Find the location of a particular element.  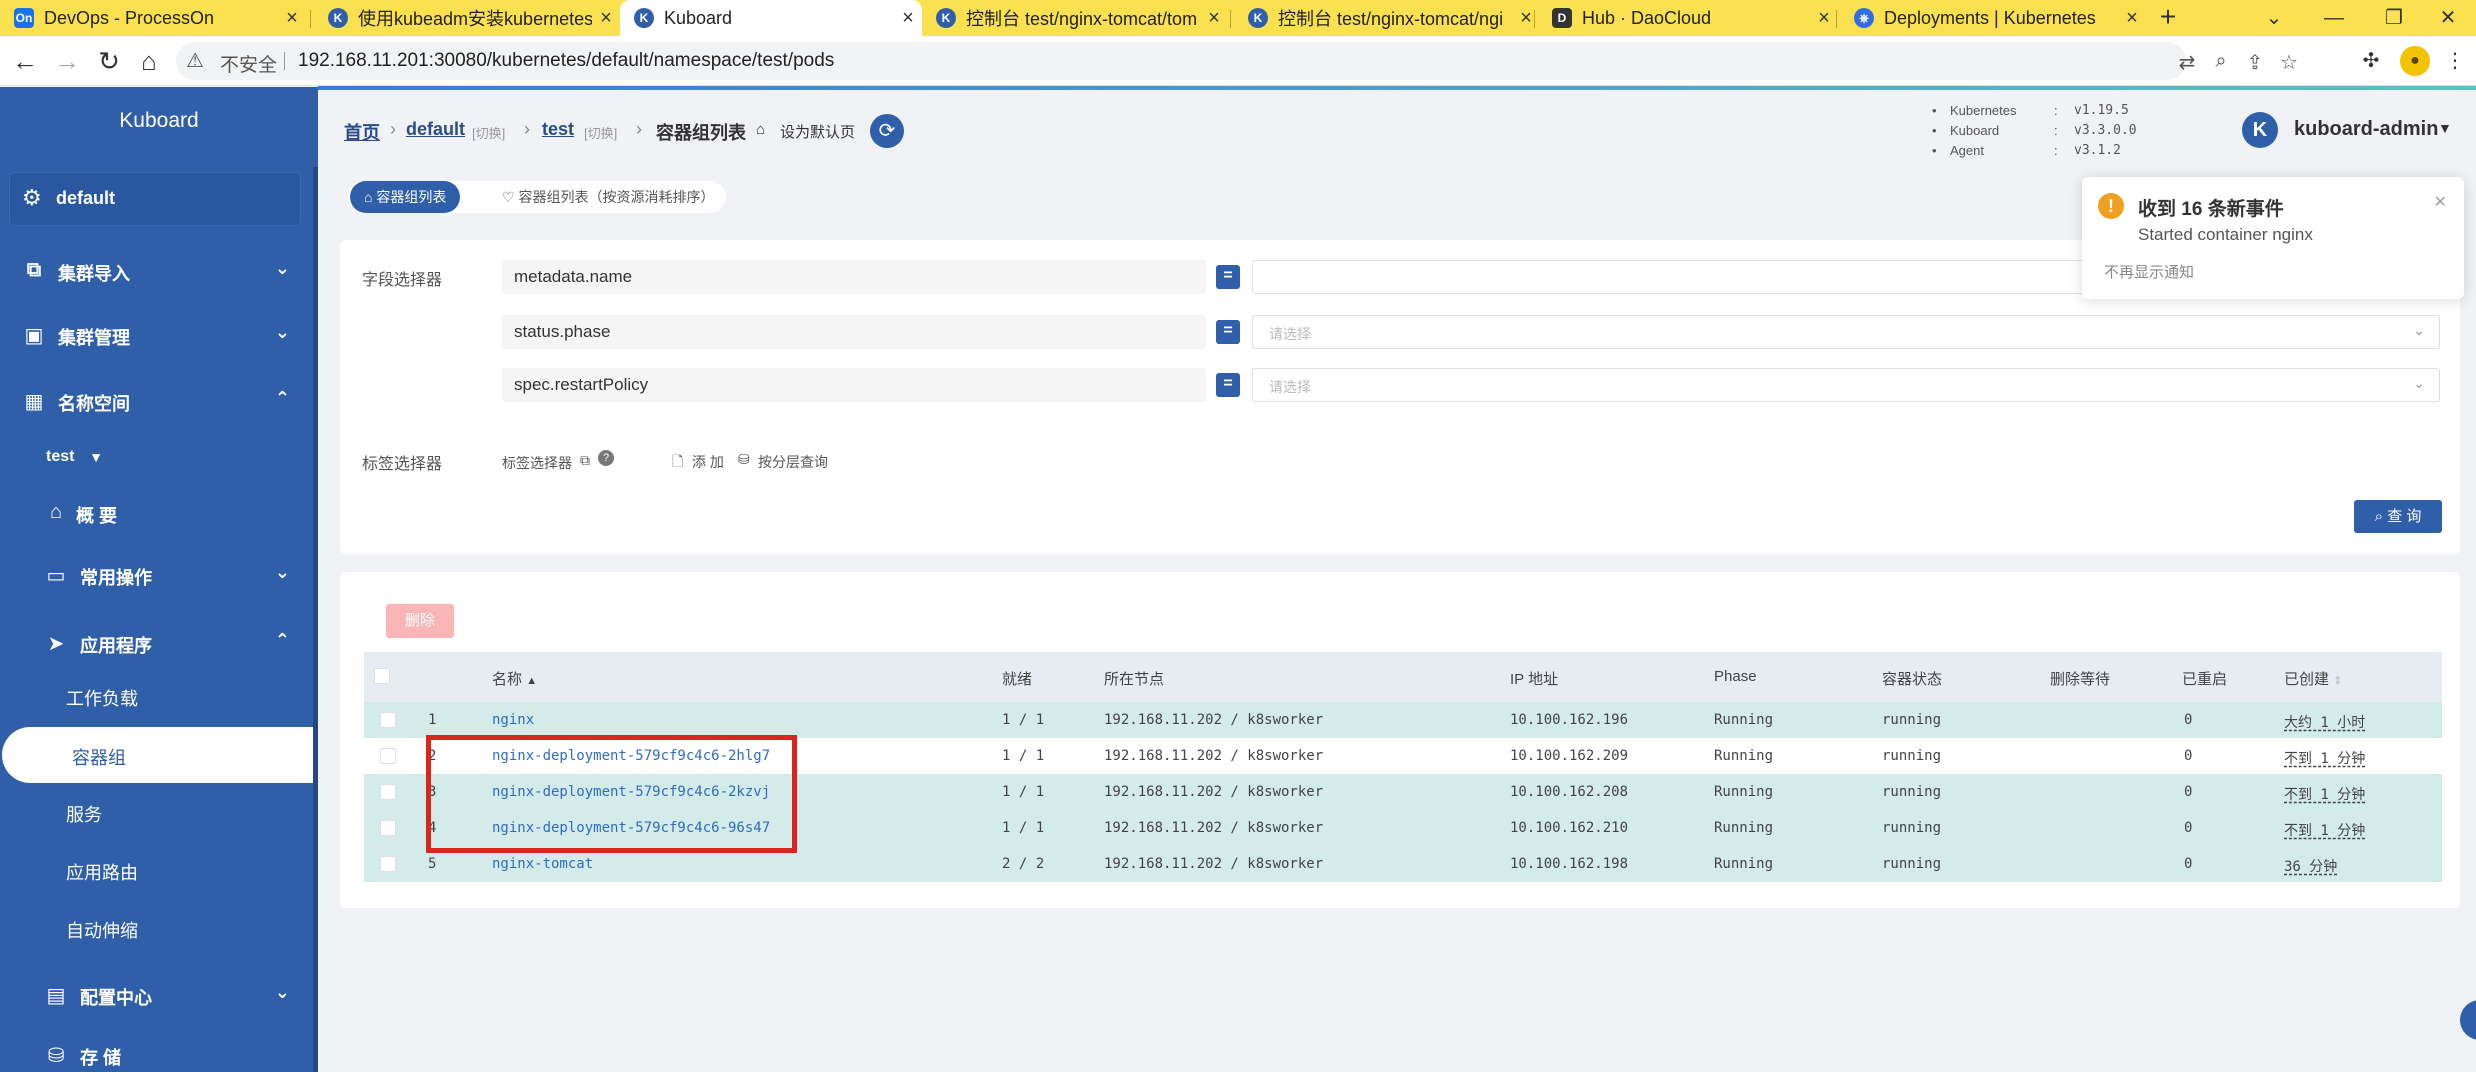

sidebar-item-config-center: ▤ 配置中心 ⌄ is located at coordinates (159, 995).